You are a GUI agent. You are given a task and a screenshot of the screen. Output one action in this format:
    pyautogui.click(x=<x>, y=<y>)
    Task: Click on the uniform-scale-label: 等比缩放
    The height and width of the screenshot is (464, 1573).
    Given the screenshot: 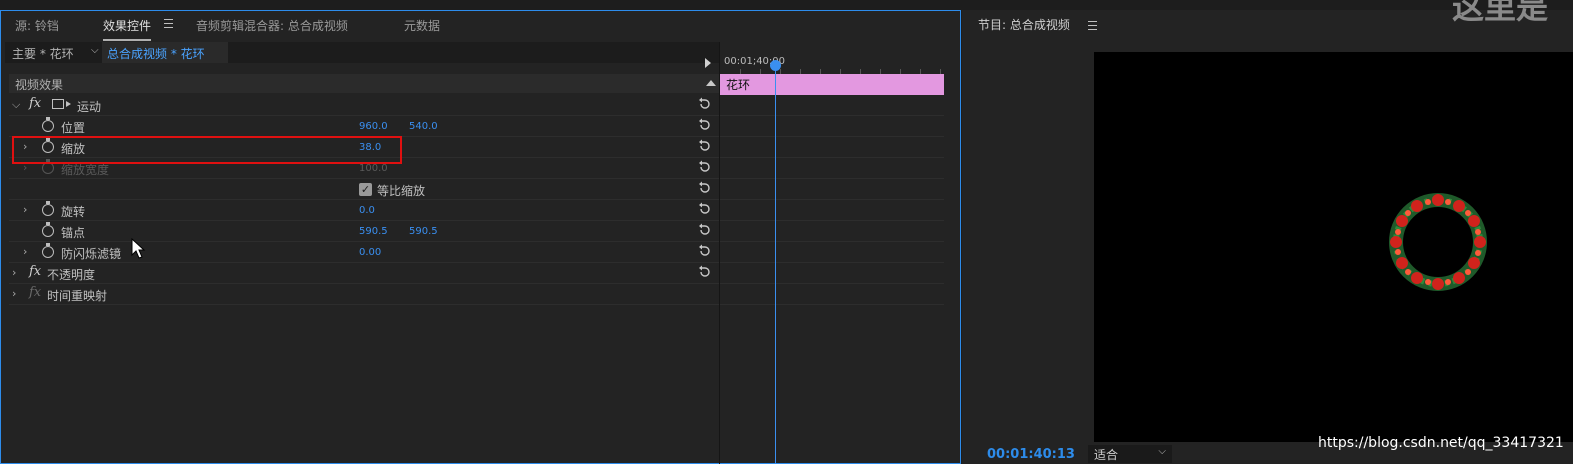 What is the action you would take?
    pyautogui.click(x=401, y=191)
    